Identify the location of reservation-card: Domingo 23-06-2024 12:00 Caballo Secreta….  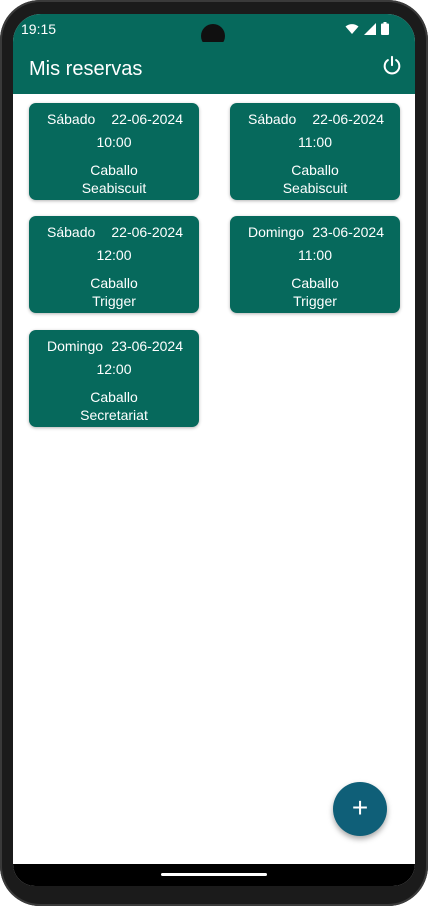
(114, 378).